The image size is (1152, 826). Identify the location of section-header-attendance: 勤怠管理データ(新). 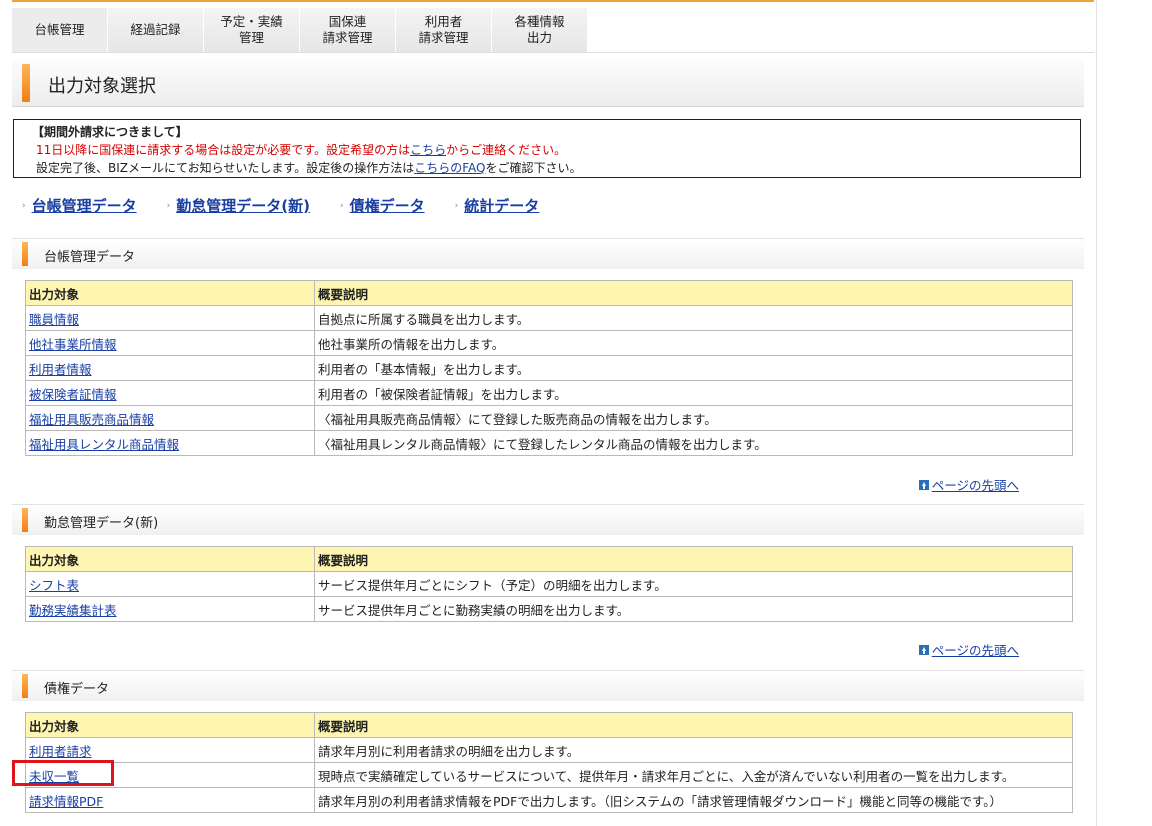
(548, 519).